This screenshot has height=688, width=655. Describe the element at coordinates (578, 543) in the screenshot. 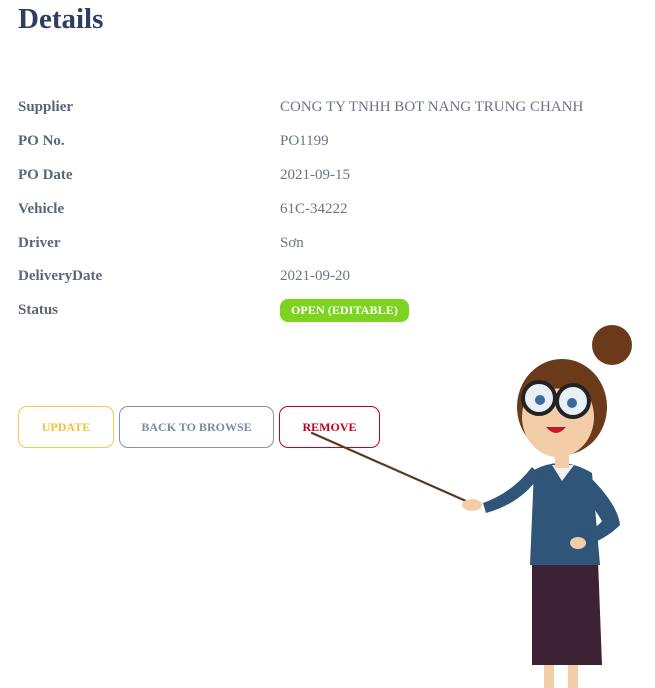

I see `hip-hand` at that location.